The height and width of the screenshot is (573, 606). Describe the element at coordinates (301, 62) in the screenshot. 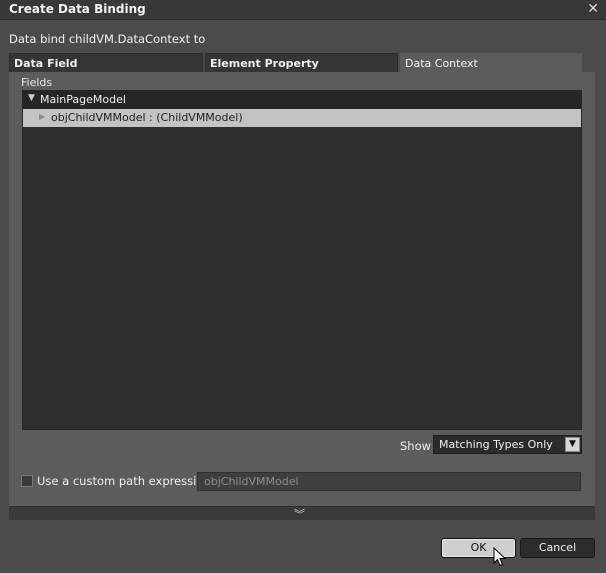

I see `tab-element-property: Element Property` at that location.